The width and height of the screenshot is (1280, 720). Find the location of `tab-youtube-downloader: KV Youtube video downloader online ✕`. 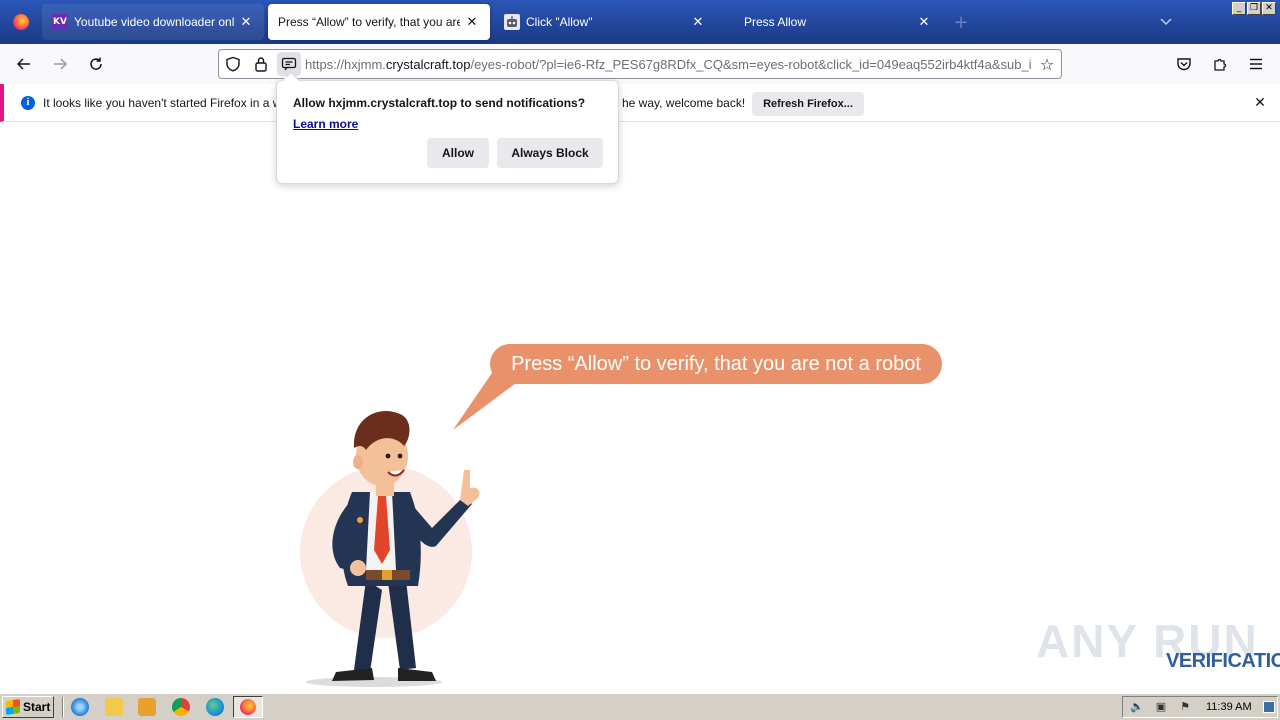

tab-youtube-downloader: KV Youtube video downloader online ✕ is located at coordinates (153, 22).